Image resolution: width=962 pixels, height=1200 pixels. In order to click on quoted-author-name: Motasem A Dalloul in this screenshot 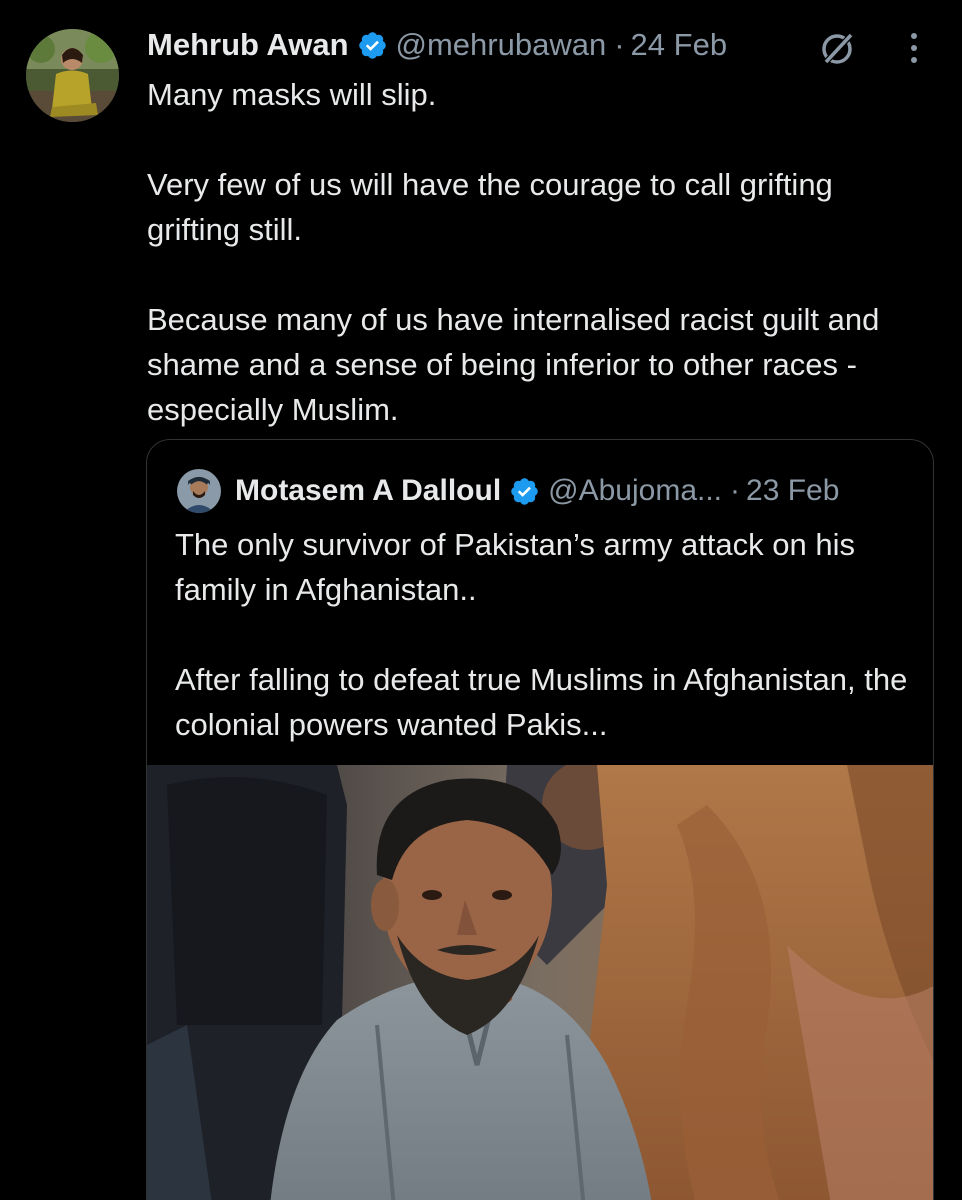, I will do `click(368, 491)`.